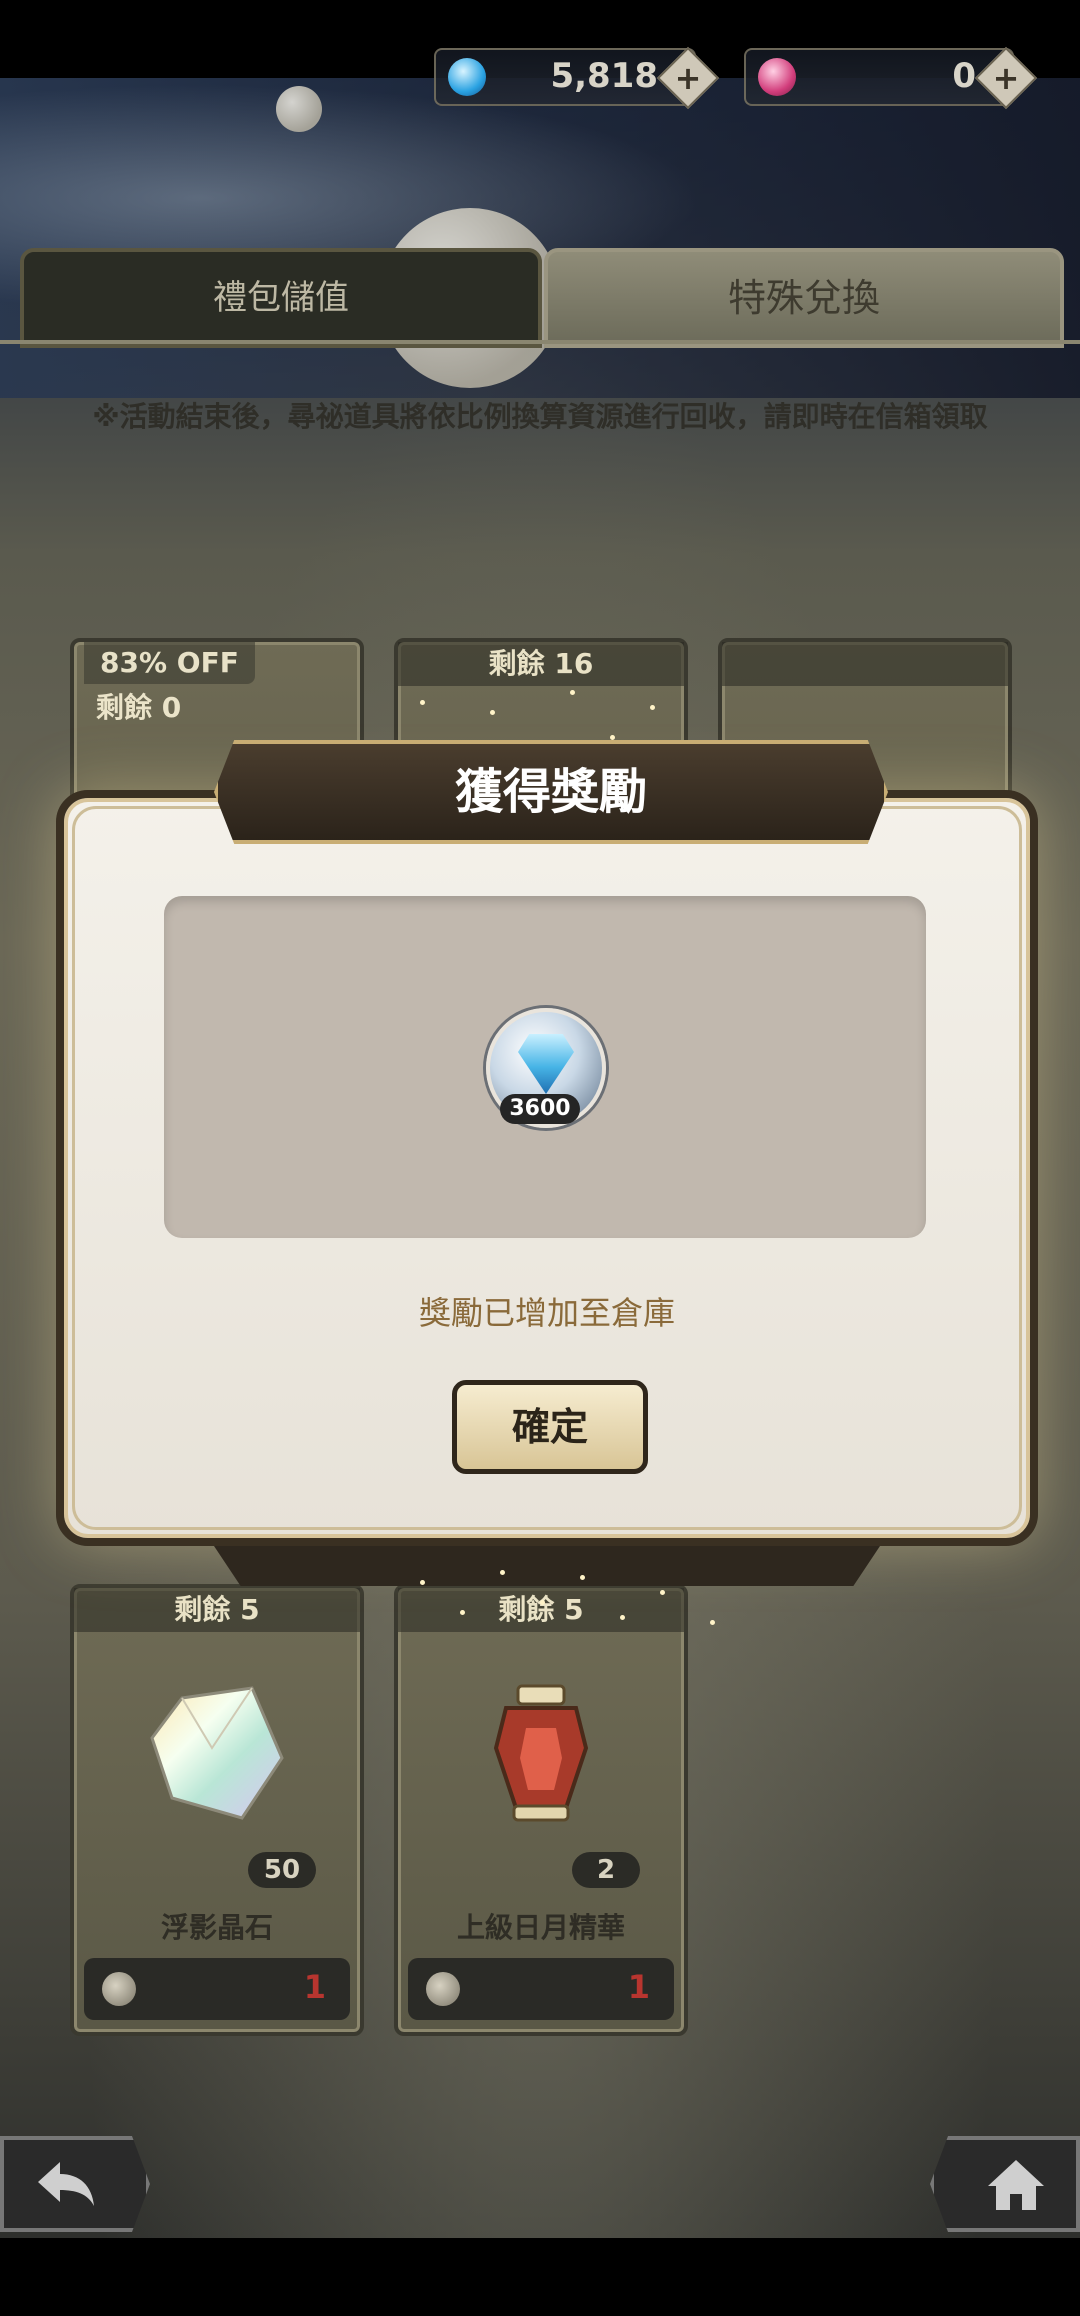 The image size is (1080, 2316). What do you see at coordinates (804, 298) in the screenshot?
I see `tab-special-exchange: 特殊兌換` at bounding box center [804, 298].